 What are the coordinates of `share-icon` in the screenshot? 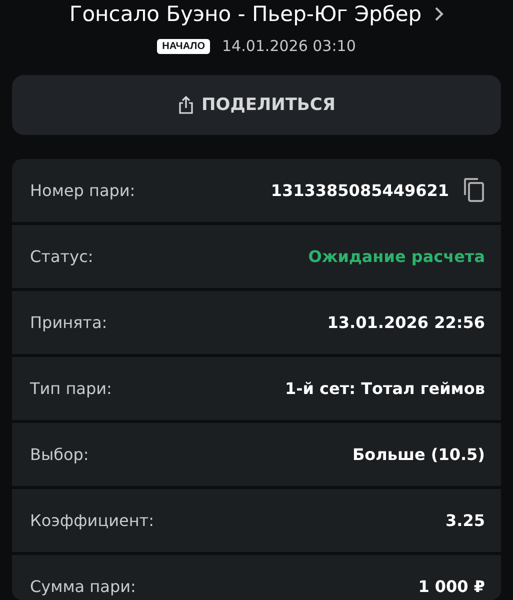 It's located at (186, 104).